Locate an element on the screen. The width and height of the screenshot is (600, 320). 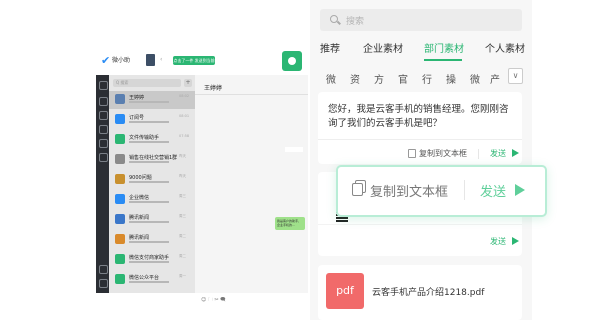
chat-search-input: Q 搜索 is located at coordinates (147, 83).